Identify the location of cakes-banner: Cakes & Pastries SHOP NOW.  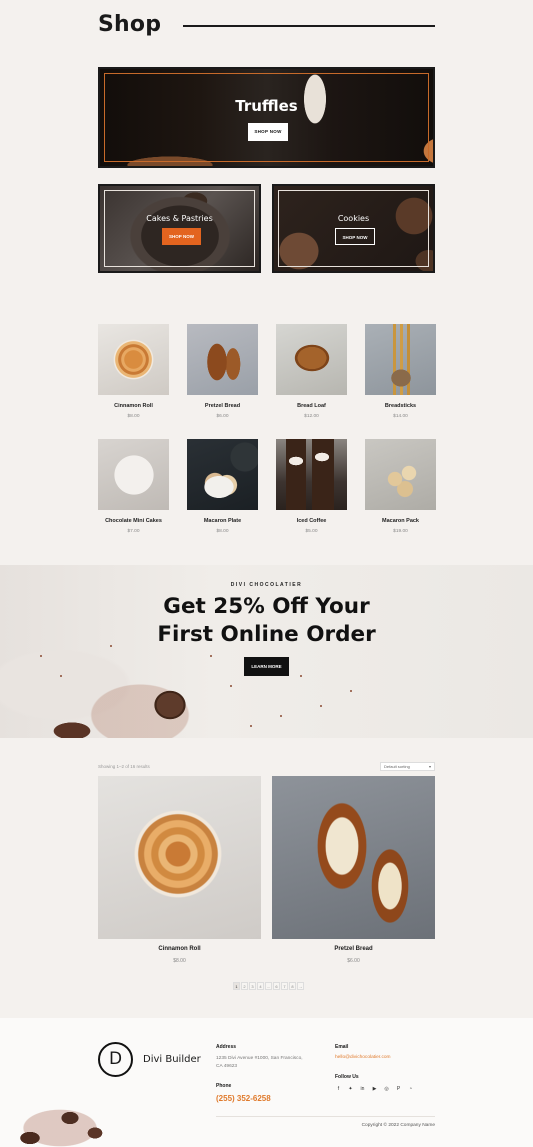
(179, 228).